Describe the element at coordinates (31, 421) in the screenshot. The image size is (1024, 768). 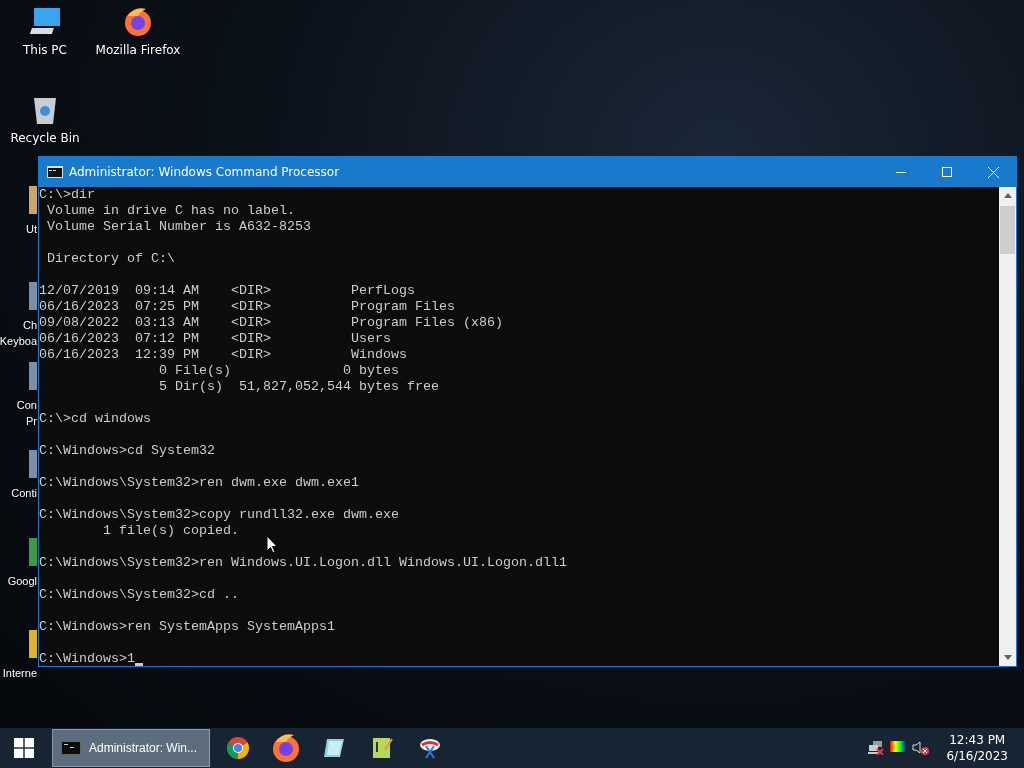
I see `icon-label: Pr` at that location.